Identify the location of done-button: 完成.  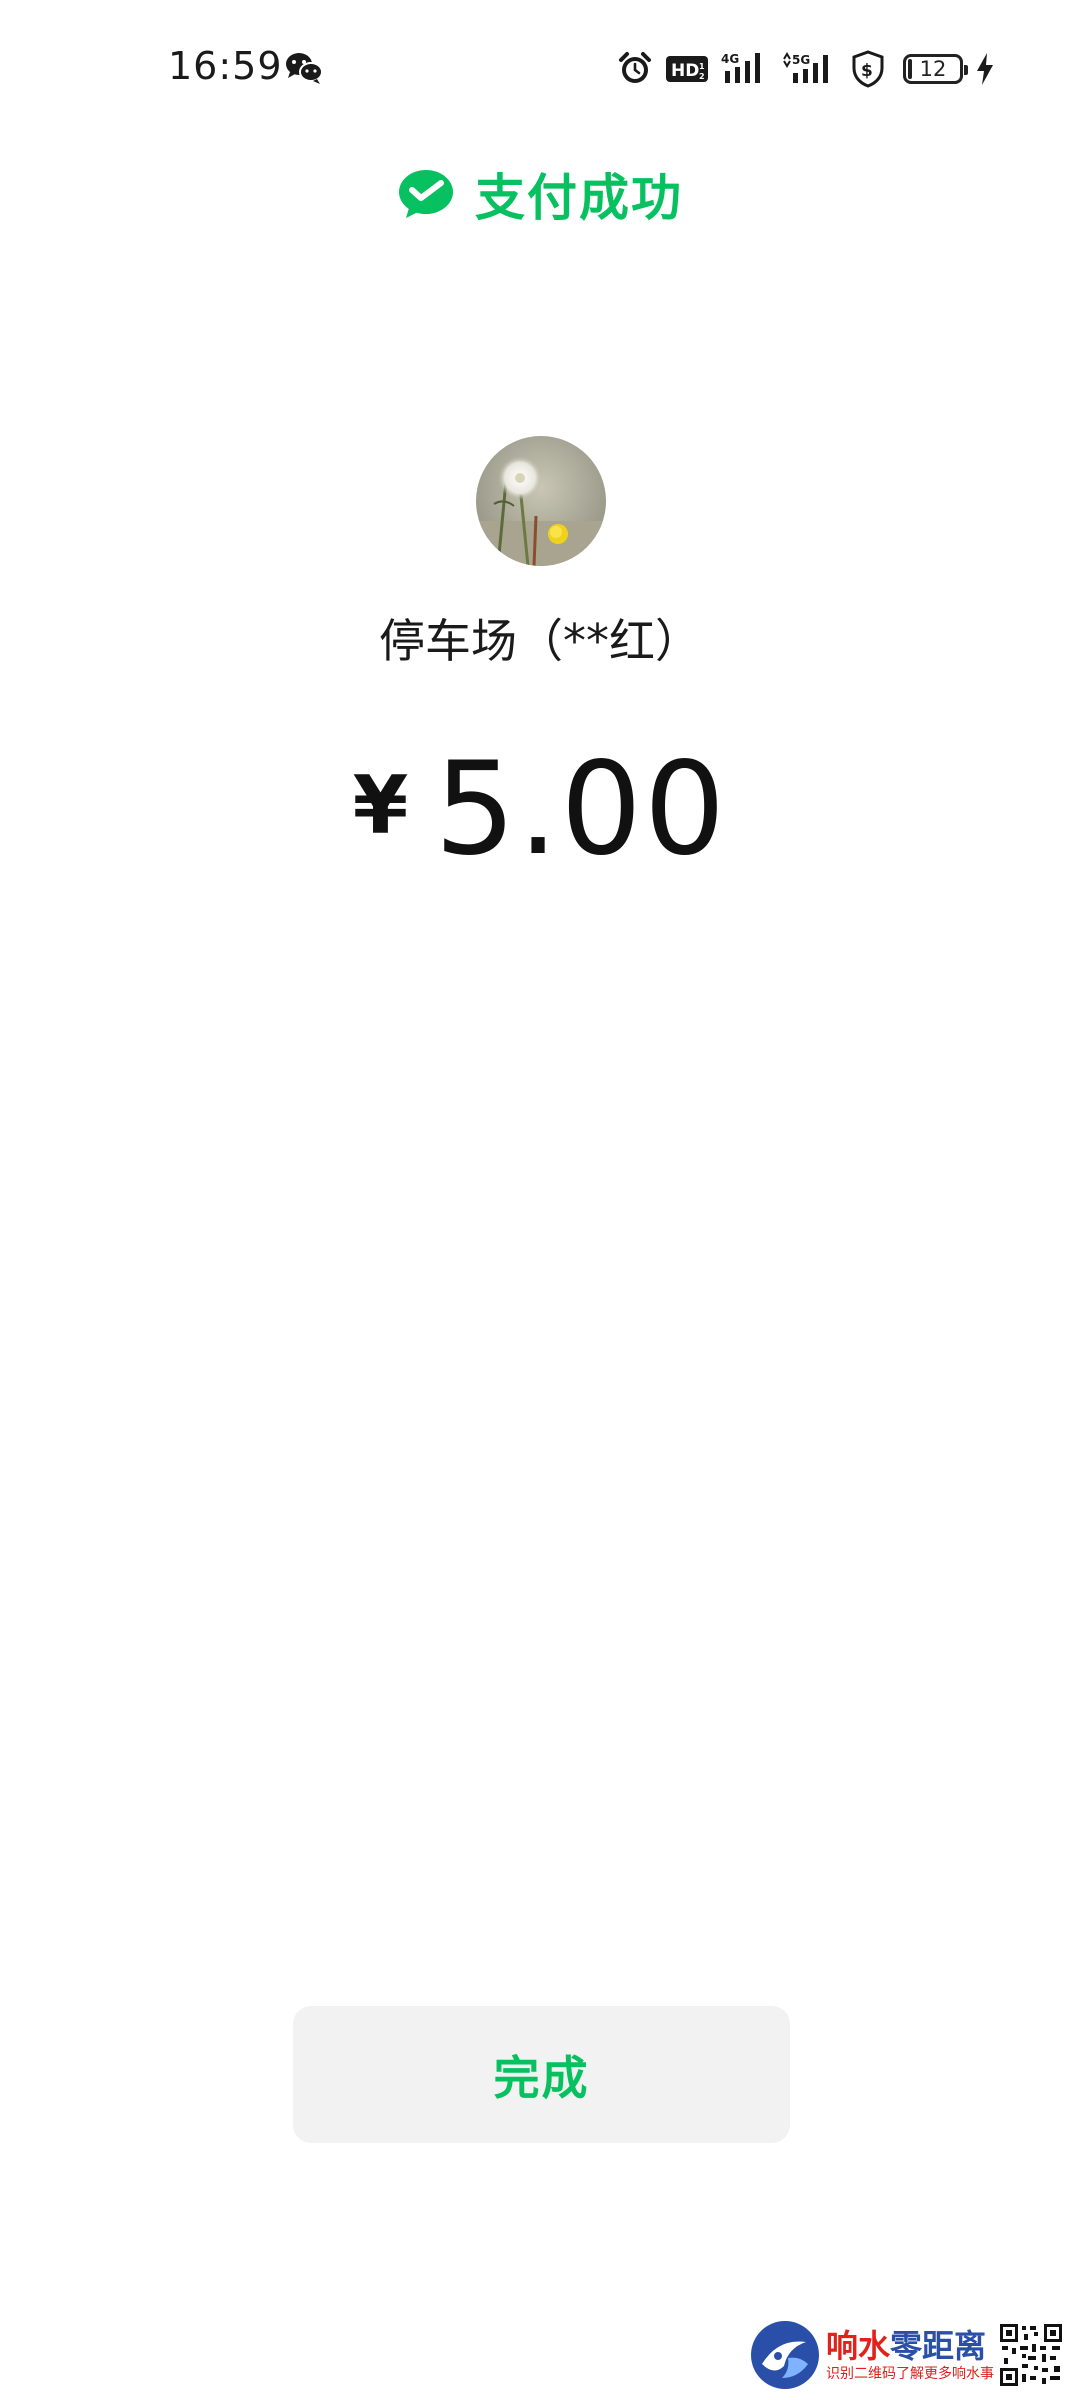
(541, 2074).